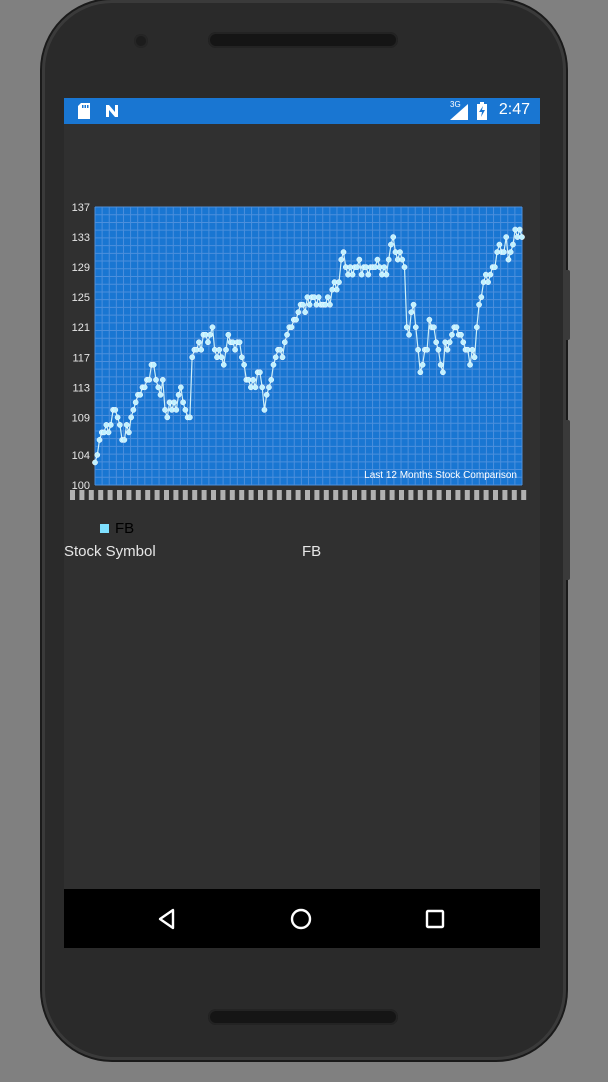 The width and height of the screenshot is (608, 1082). Describe the element at coordinates (303, 40) in the screenshot. I see `earpiece-speaker` at that location.